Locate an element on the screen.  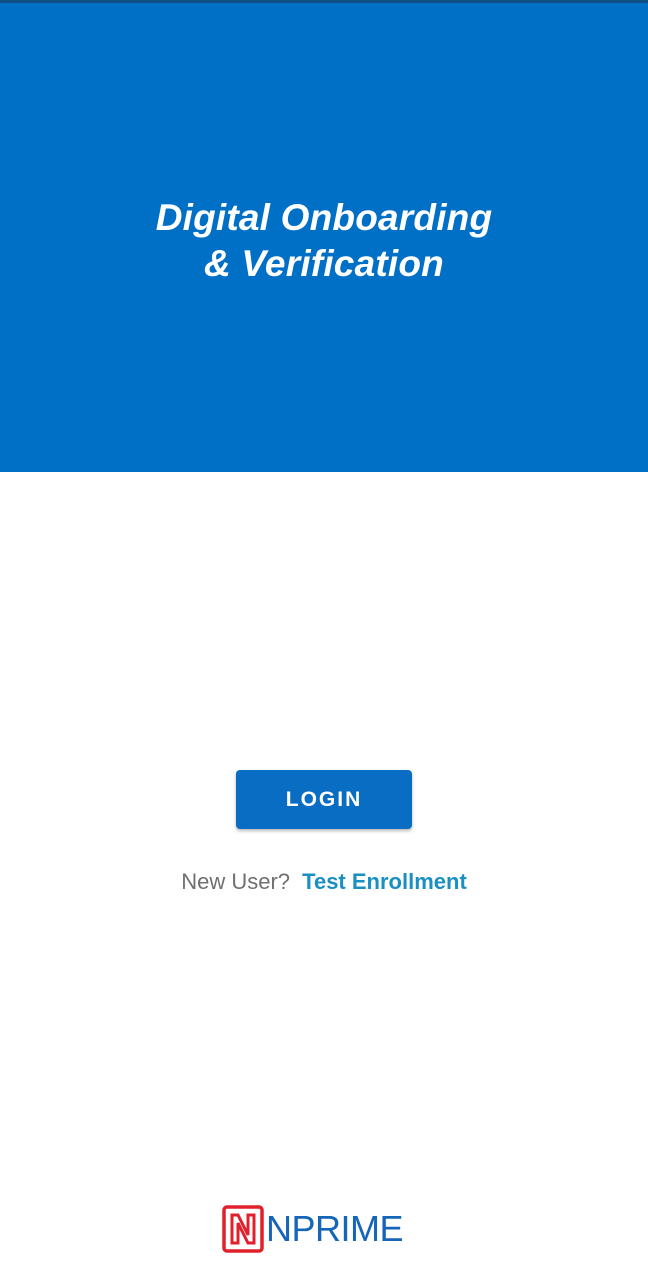
login-button: LOGIN is located at coordinates (324, 799).